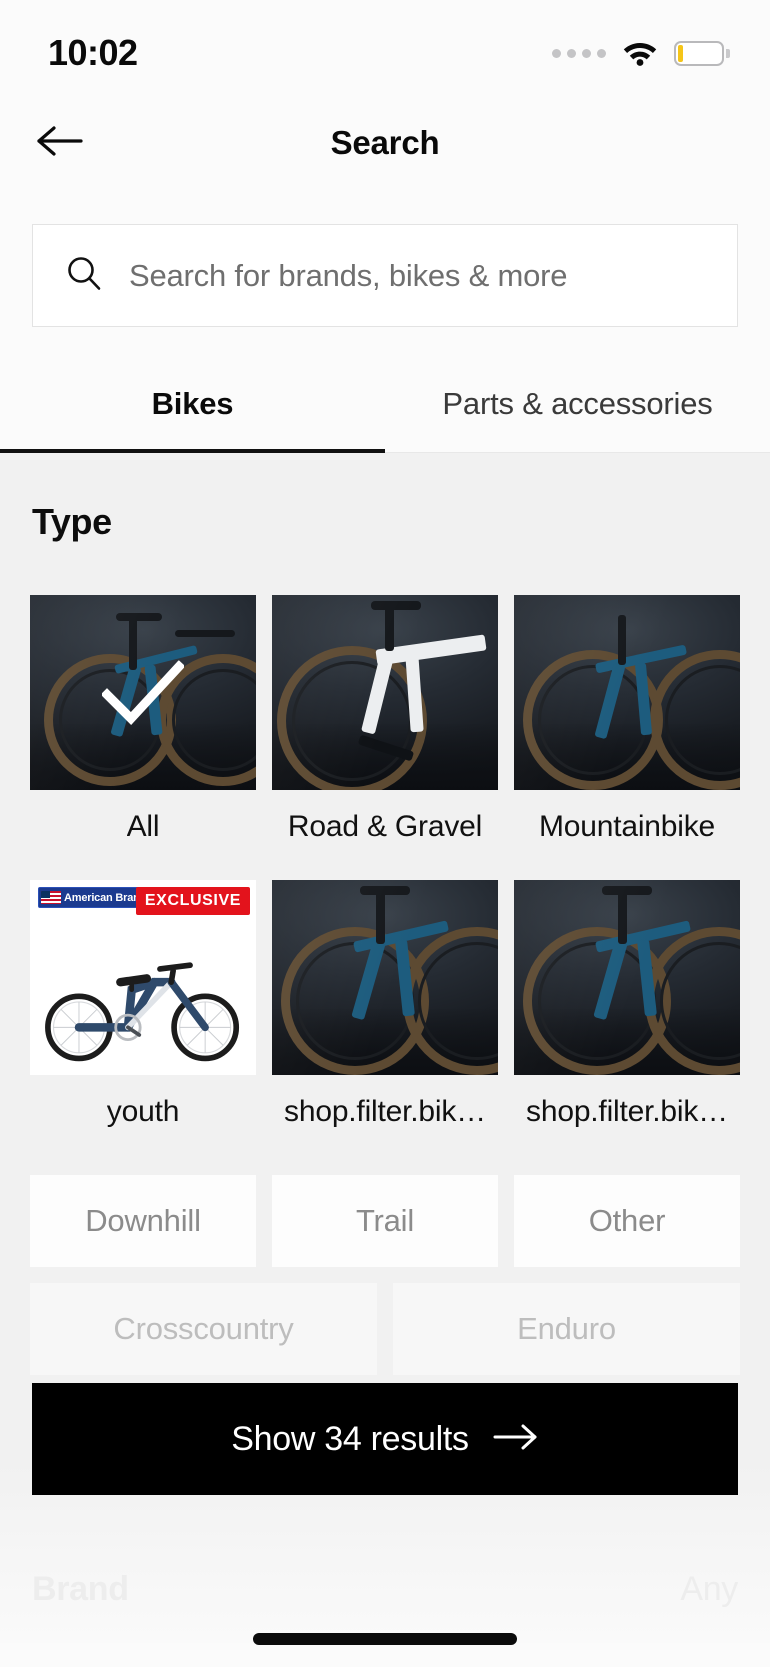 The width and height of the screenshot is (770, 1667). What do you see at coordinates (192, 901) in the screenshot?
I see `exclusive-badge: EXCLUSIVE` at bounding box center [192, 901].